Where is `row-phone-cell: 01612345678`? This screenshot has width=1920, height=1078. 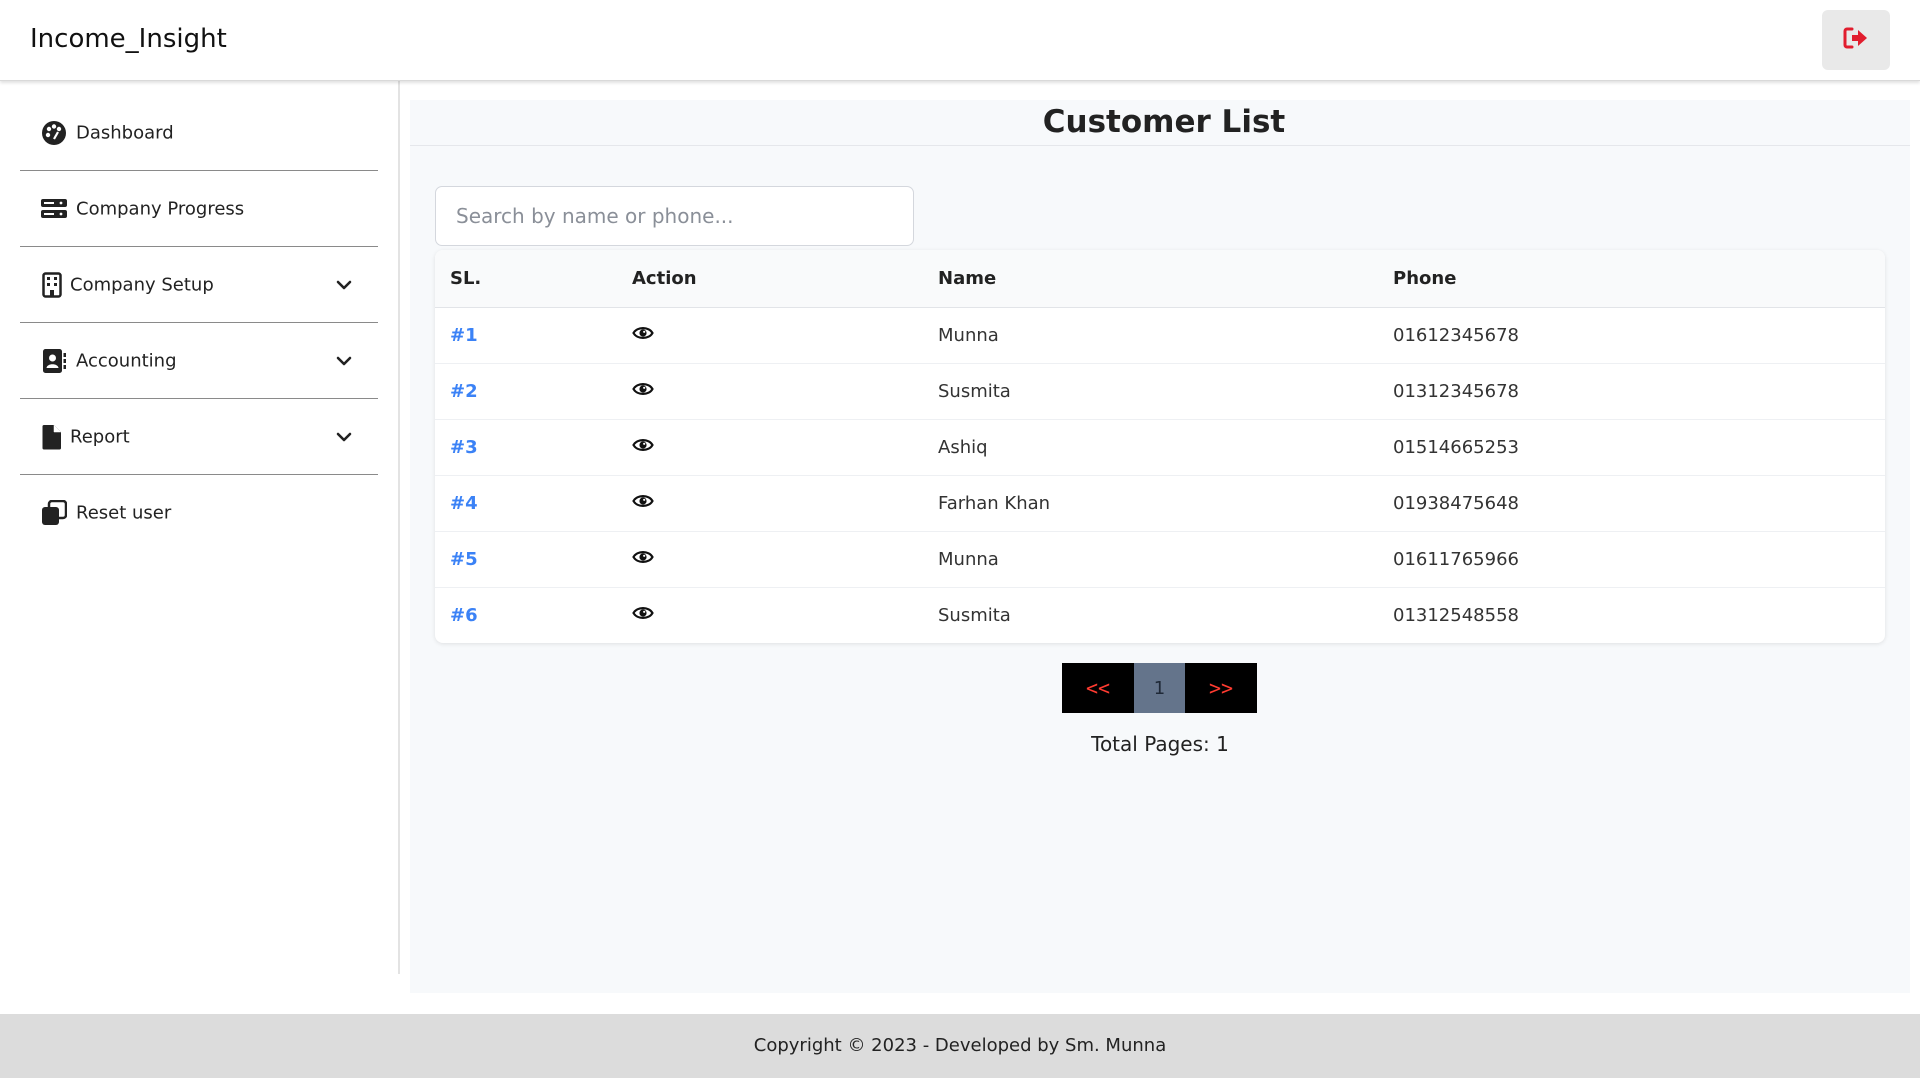 row-phone-cell: 01612345678 is located at coordinates (1639, 335).